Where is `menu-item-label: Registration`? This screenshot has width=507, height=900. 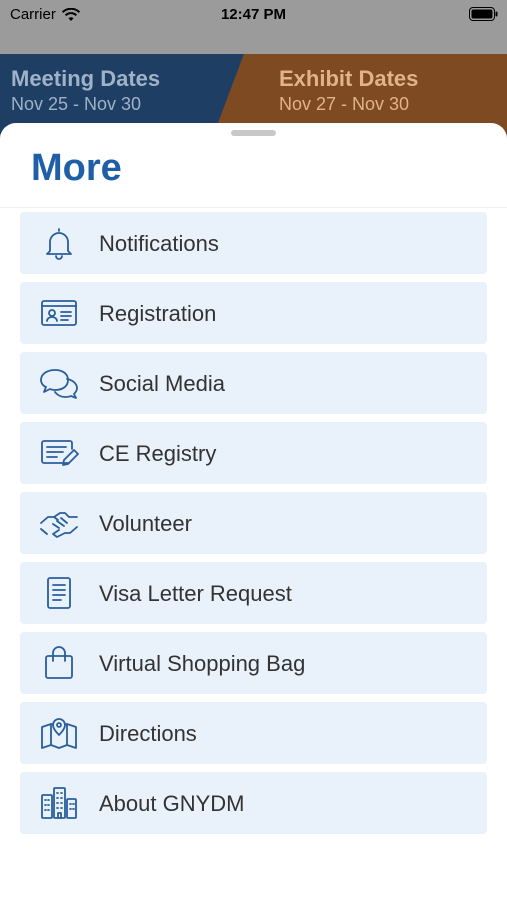 menu-item-label: Registration is located at coordinates (158, 313).